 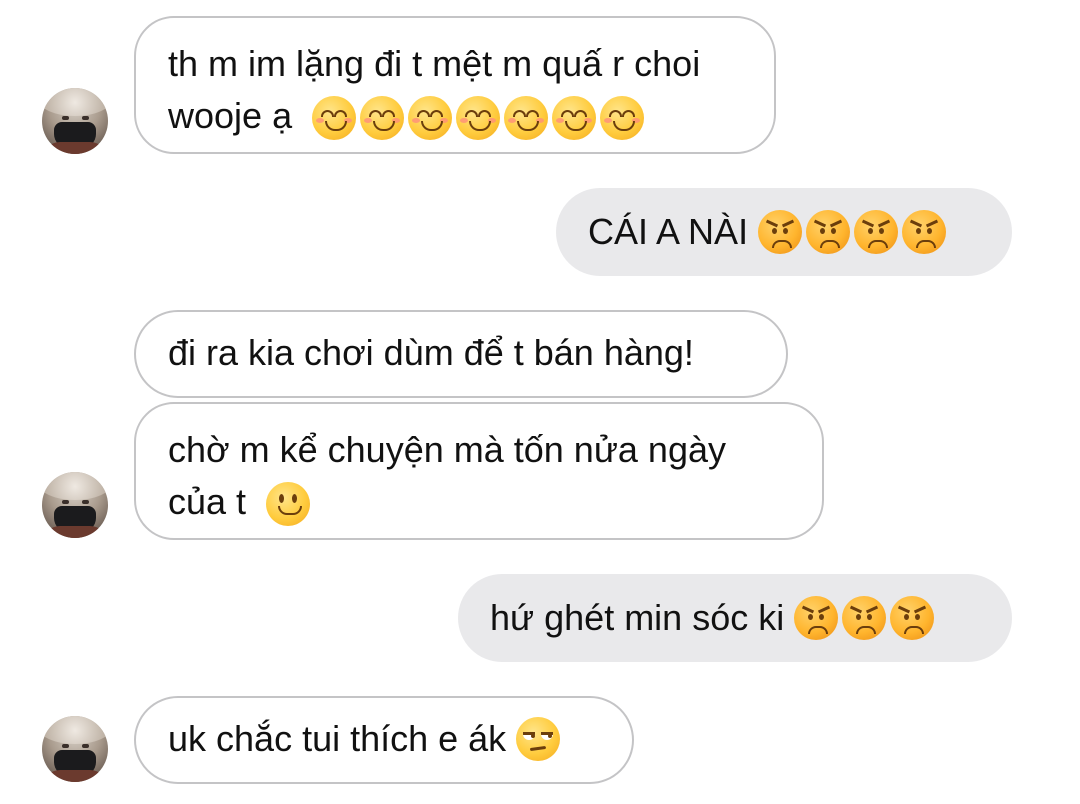 I want to click on message-text: đi ra kia chơi dùm để t bán hàng!, so click(x=431, y=352).